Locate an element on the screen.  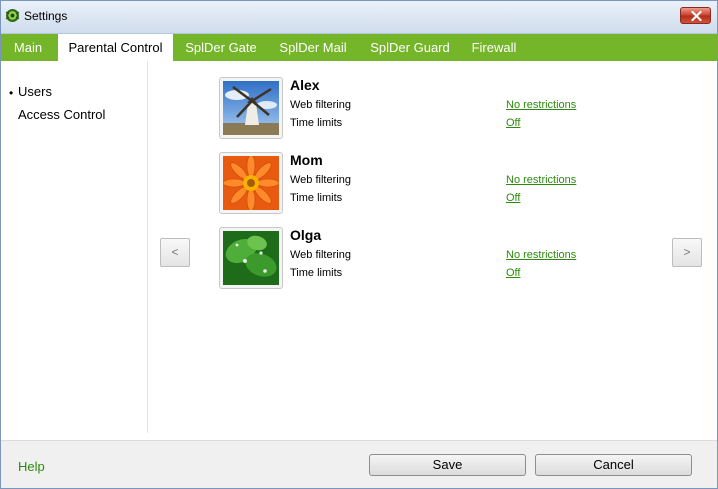
windmill-image is located at coordinates (251, 108).